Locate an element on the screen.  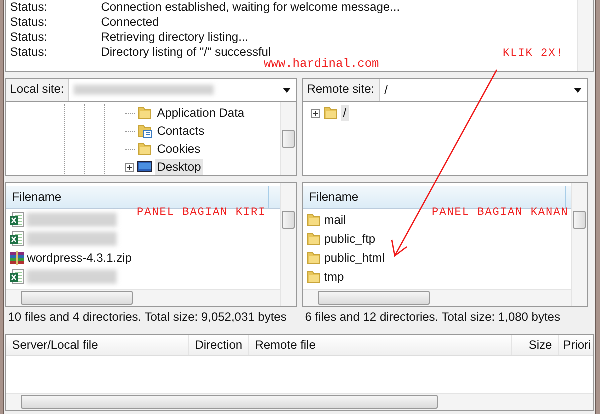
file-name: tmp is located at coordinates (334, 277).